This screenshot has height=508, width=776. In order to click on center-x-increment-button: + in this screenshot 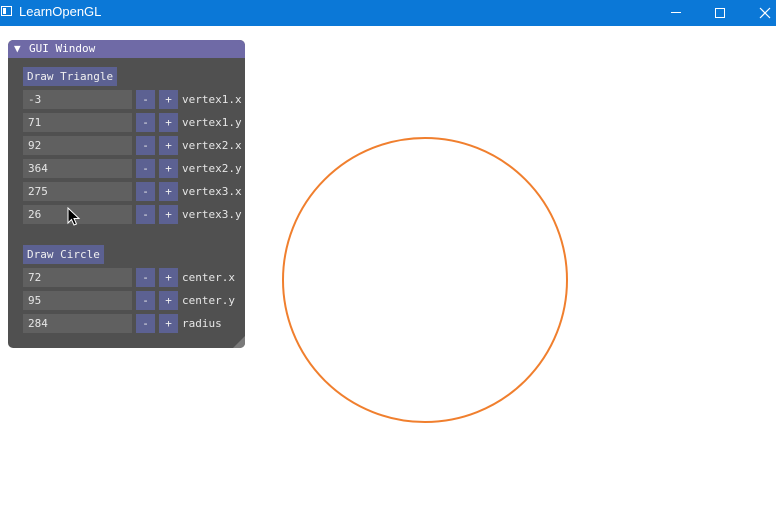, I will do `click(168, 277)`.